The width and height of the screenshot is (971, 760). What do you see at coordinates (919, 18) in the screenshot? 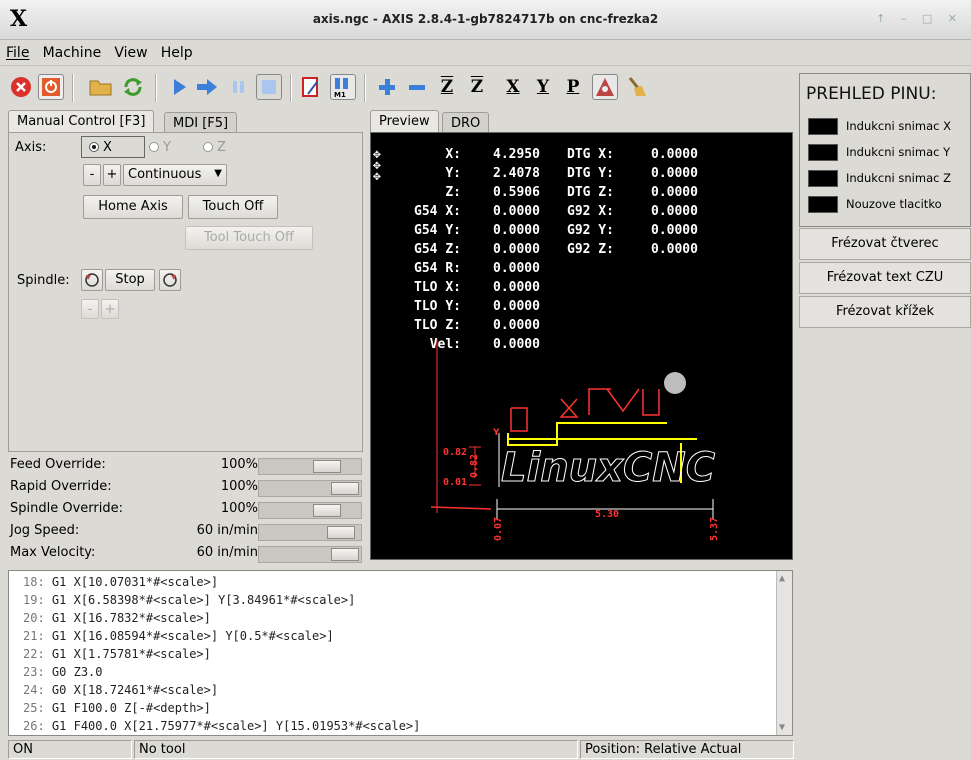
I see `window-controls: ↑ – □ ✕` at bounding box center [919, 18].